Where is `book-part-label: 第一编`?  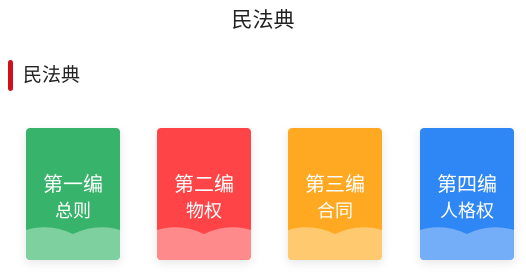 book-part-label: 第一编 is located at coordinates (73, 184).